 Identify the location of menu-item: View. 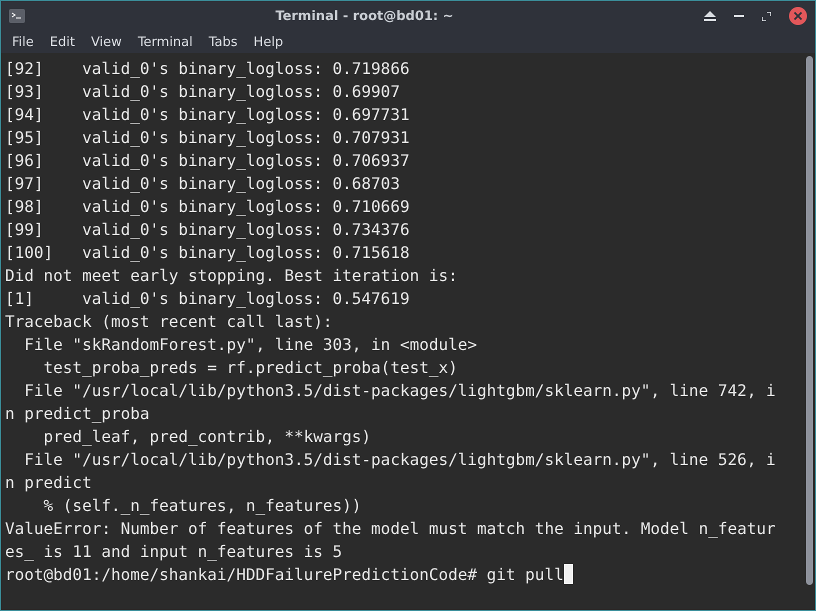
(106, 42).